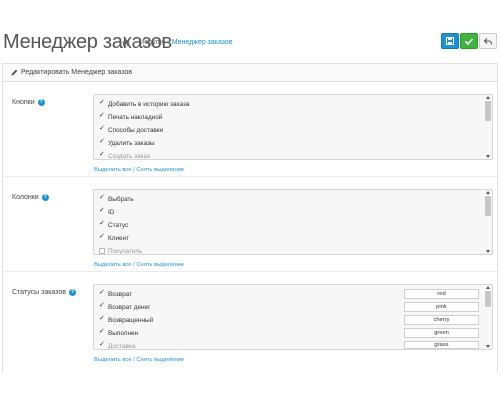 The image size is (500, 400). I want to click on list-item: ✓ Удалить заказы, so click(127, 143).